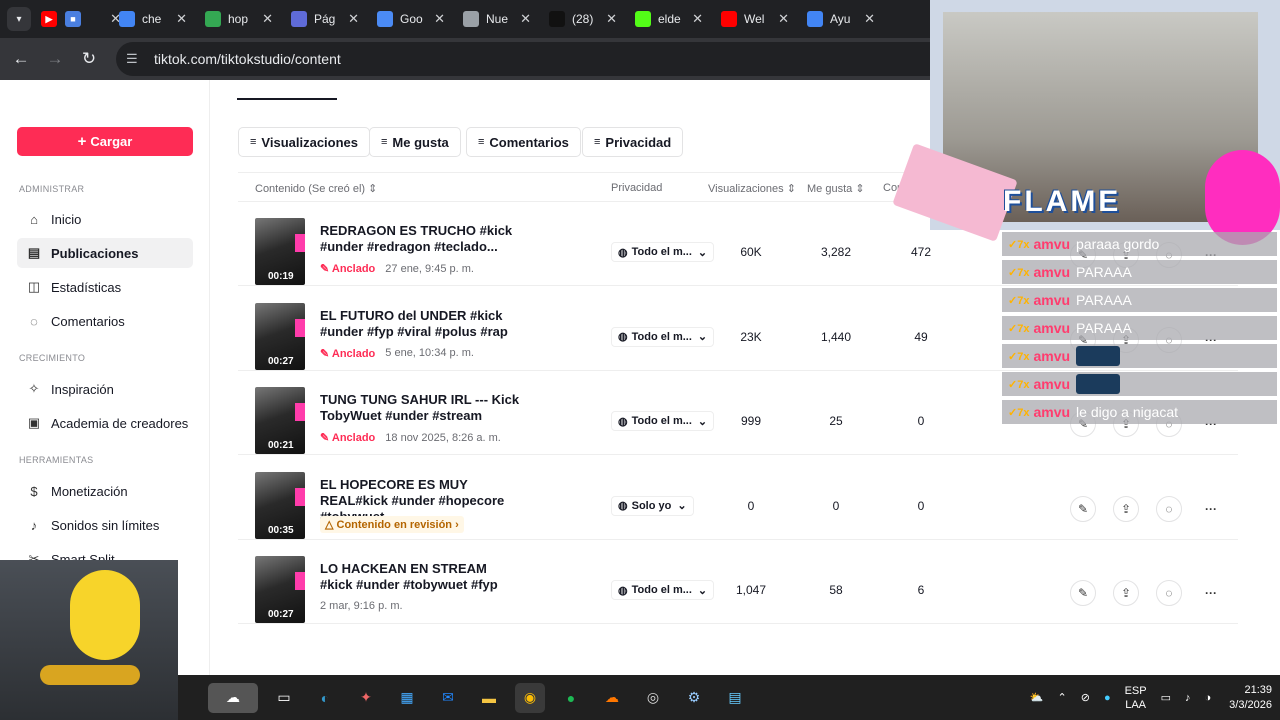 The image size is (1280, 720). What do you see at coordinates (105, 389) in the screenshot?
I see `sidebar-item-inspiraci-n: ✧ Inspiración` at bounding box center [105, 389].